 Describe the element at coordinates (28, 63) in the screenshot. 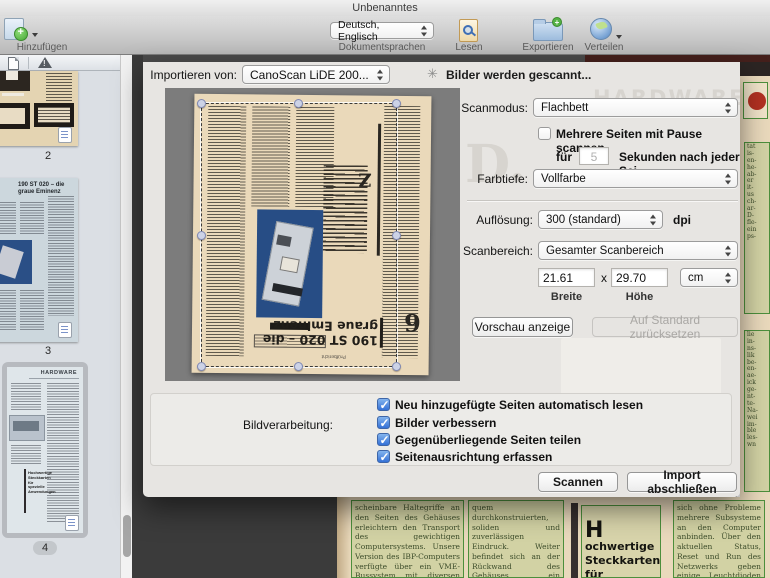

I see `tab-divider` at that location.